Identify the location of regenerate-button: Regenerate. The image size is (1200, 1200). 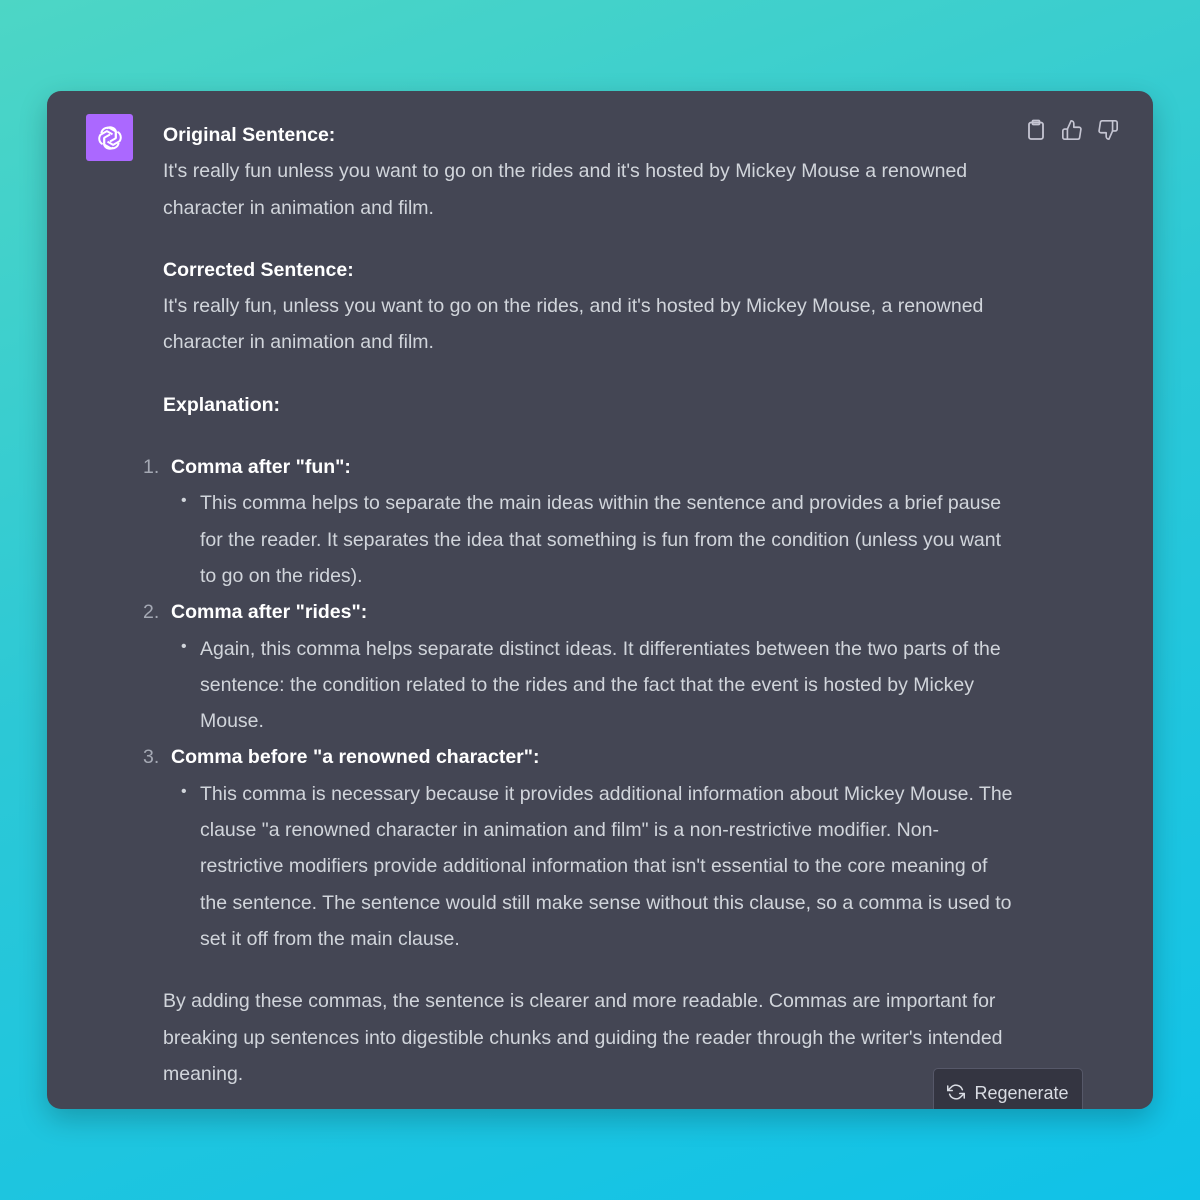
(1008, 1088).